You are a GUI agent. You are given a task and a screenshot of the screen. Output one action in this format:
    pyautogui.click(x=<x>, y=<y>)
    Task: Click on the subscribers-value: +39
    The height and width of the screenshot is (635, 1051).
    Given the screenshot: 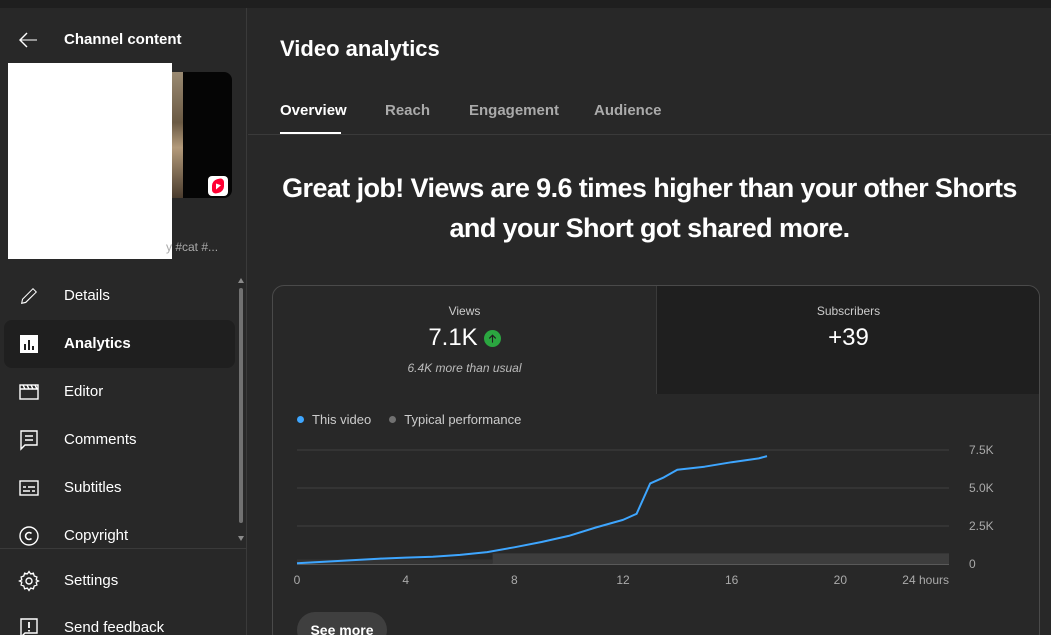 What is the action you would take?
    pyautogui.click(x=848, y=337)
    